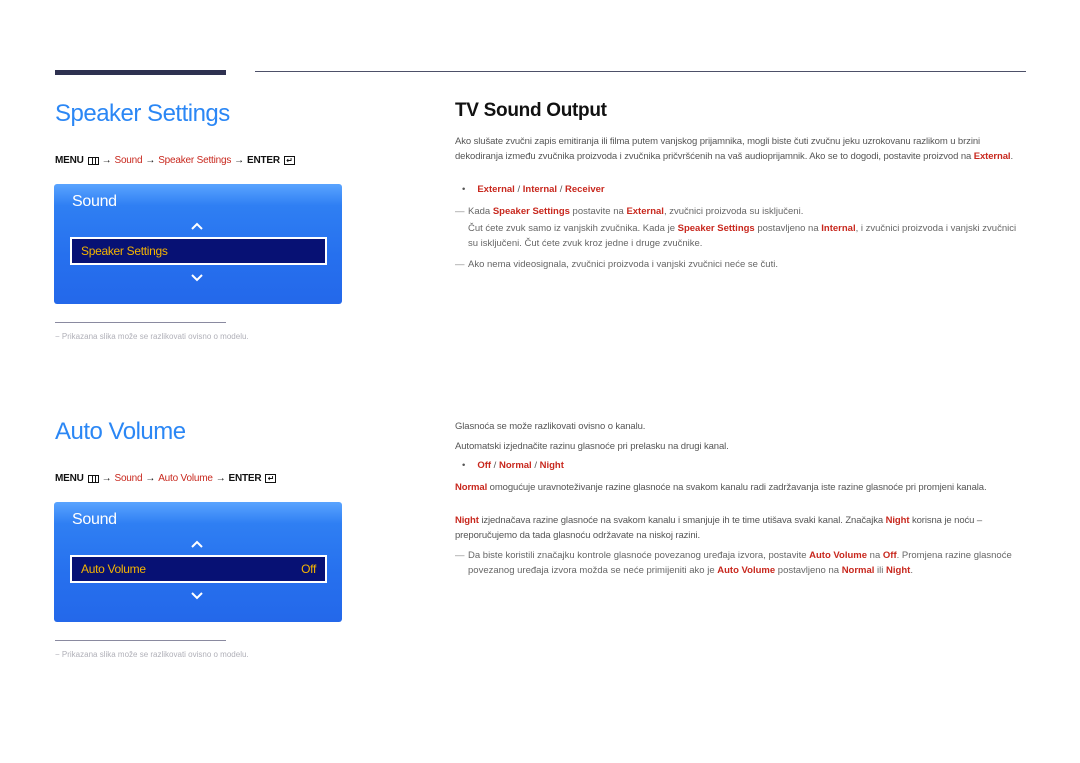  What do you see at coordinates (598, 211) in the screenshot?
I see `note-text: postavite na` at bounding box center [598, 211].